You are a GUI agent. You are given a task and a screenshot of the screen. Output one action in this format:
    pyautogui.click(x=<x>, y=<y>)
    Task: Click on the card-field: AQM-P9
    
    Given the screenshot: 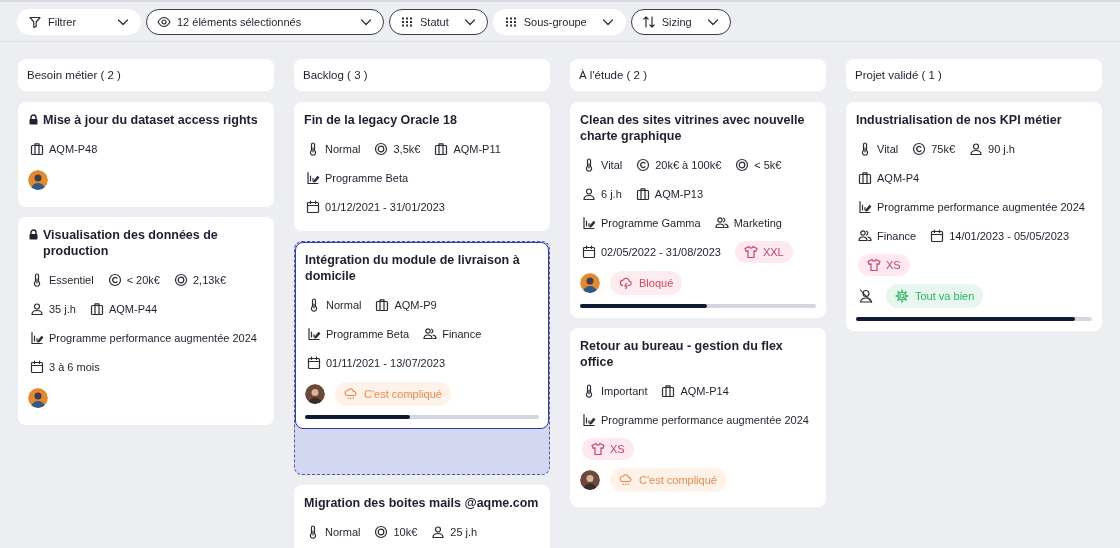 What is the action you would take?
    pyautogui.click(x=415, y=304)
    